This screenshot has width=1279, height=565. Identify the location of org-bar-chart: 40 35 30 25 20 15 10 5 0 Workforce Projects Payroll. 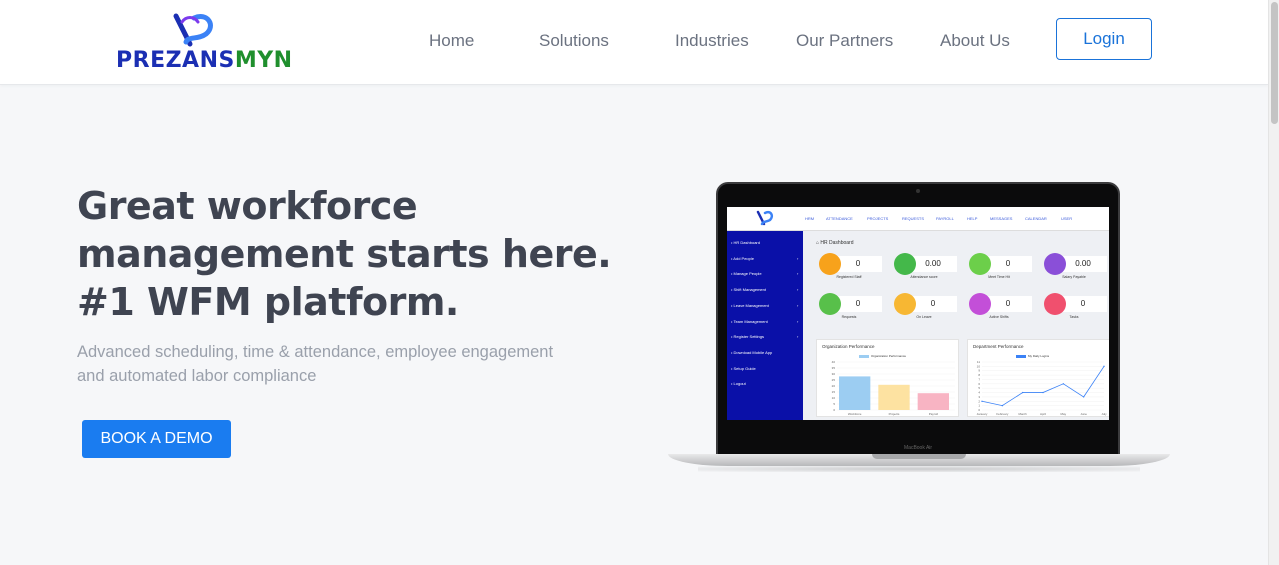
(893, 388).